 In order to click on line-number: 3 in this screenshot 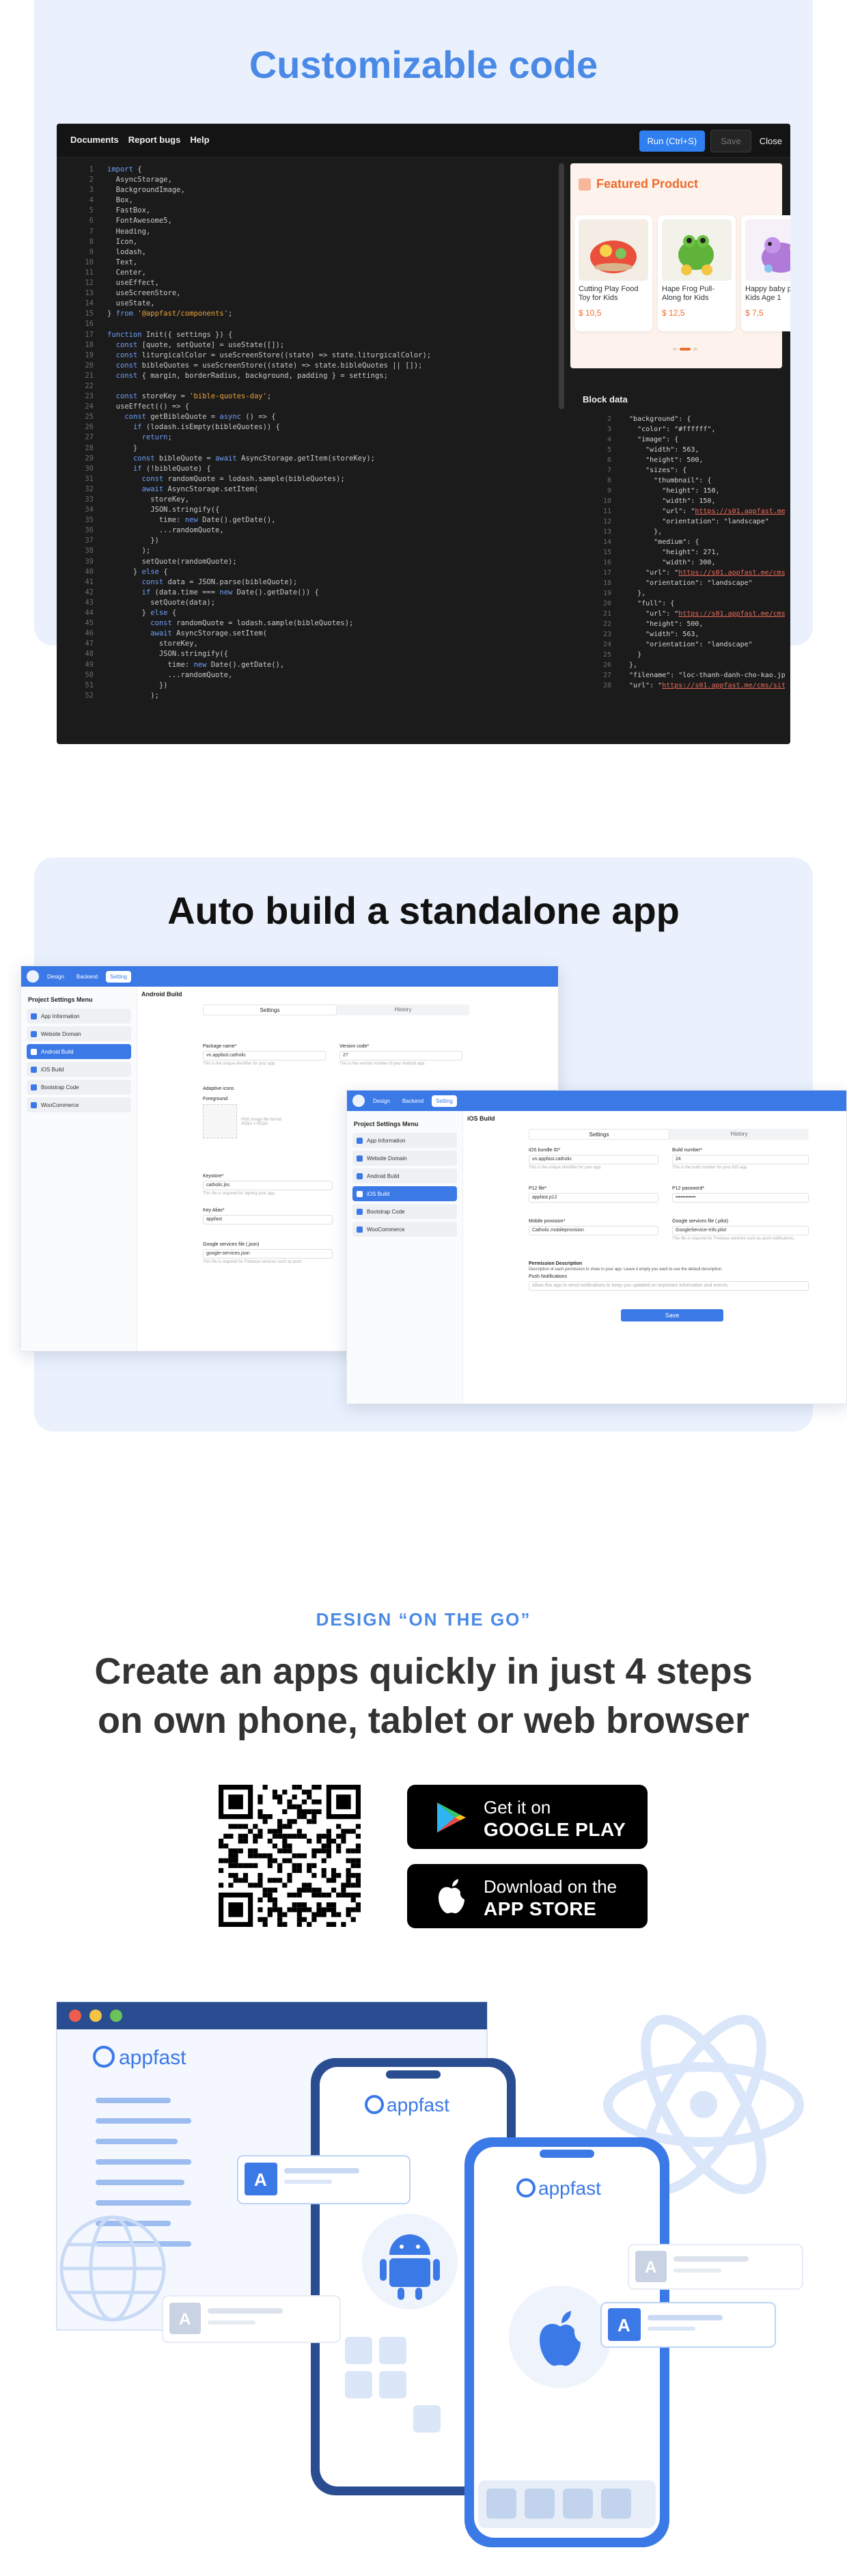, I will do `click(609, 429)`.